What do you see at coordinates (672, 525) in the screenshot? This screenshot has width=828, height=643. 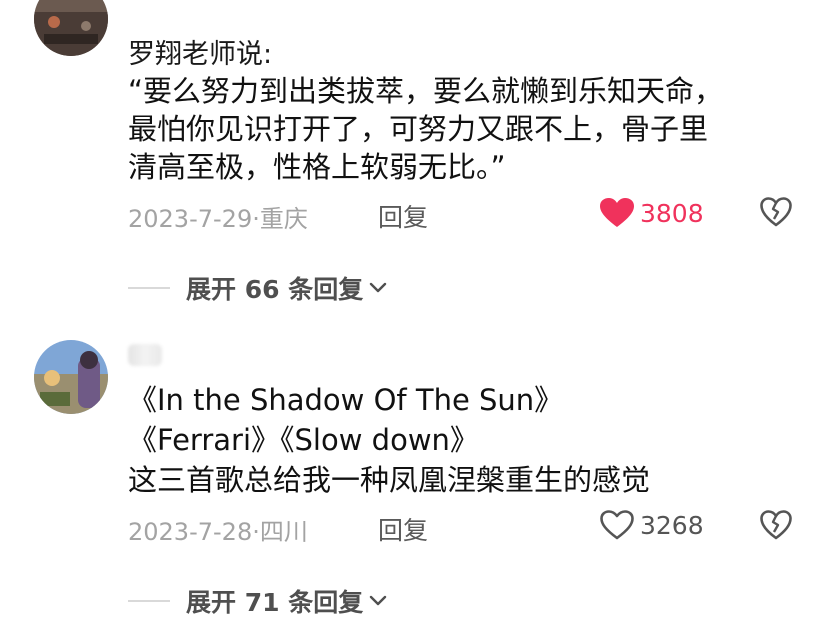 I see `like-count: 3268` at bounding box center [672, 525].